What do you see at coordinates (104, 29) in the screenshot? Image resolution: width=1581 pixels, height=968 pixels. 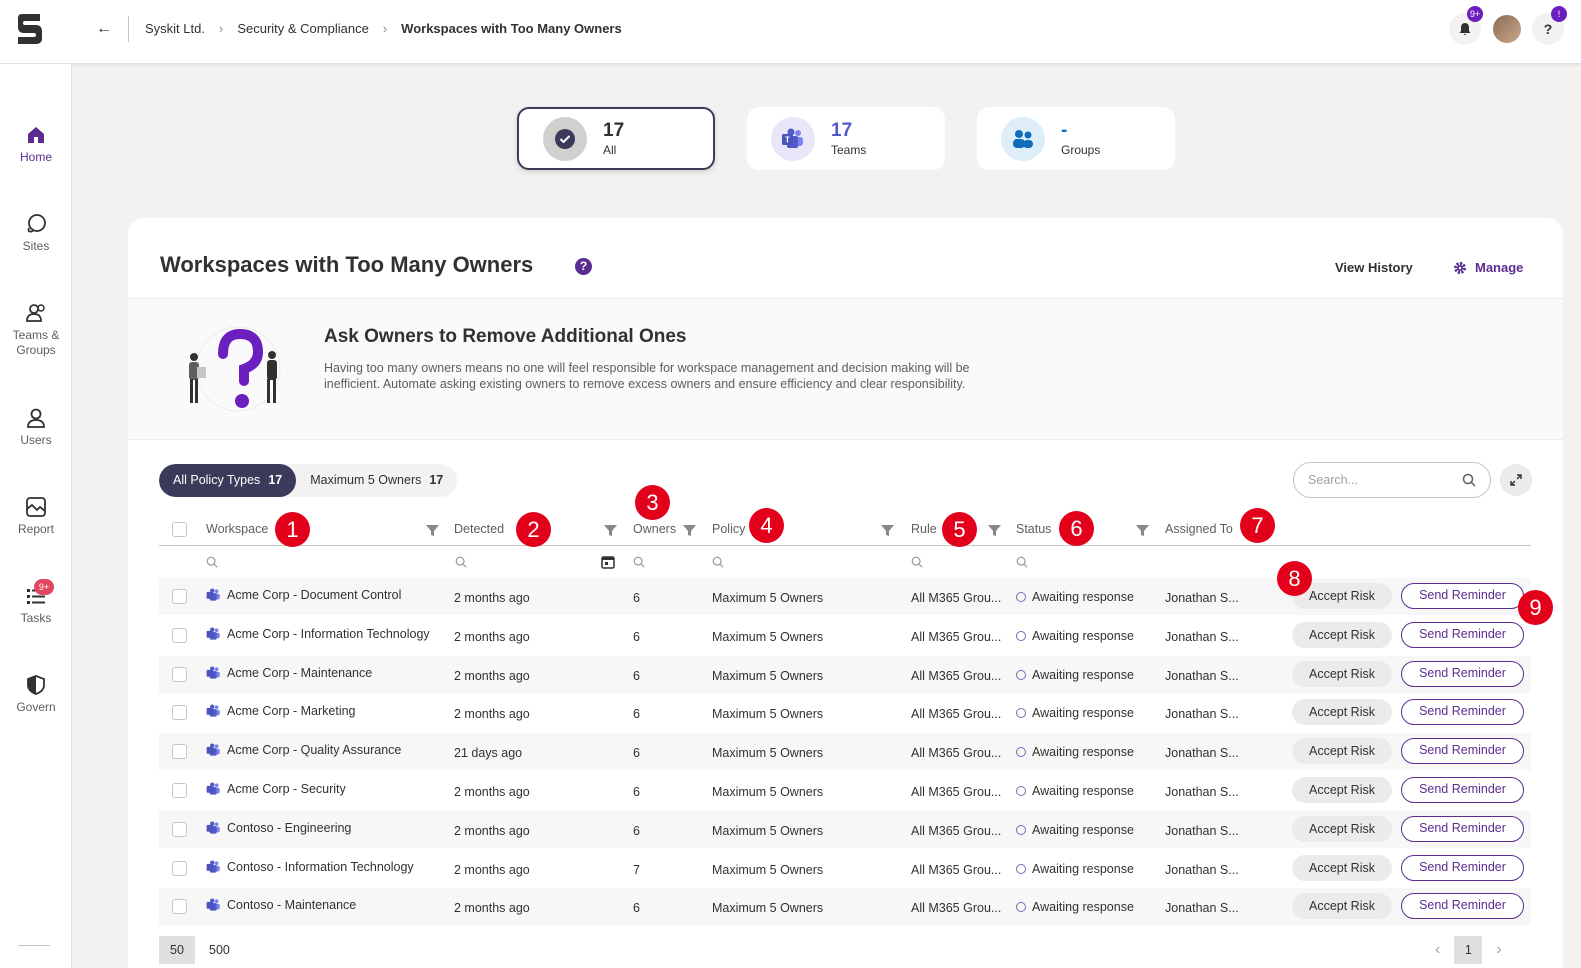 I see `back-arrow-icon: ←` at bounding box center [104, 29].